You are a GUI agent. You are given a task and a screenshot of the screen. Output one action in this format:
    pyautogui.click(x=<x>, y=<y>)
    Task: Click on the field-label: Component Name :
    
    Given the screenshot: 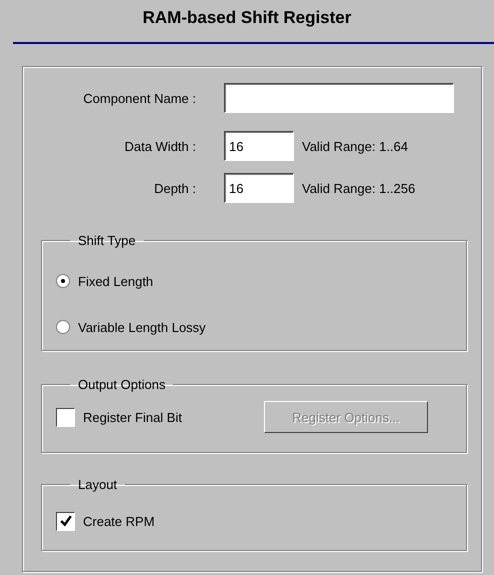 What is the action you would take?
    pyautogui.click(x=139, y=98)
    